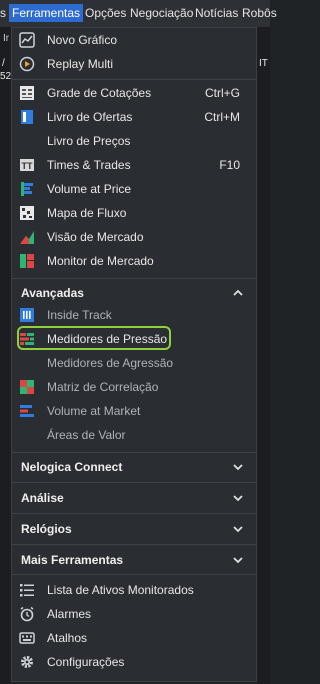  I want to click on menu-item-label: Atalhos, so click(67, 638).